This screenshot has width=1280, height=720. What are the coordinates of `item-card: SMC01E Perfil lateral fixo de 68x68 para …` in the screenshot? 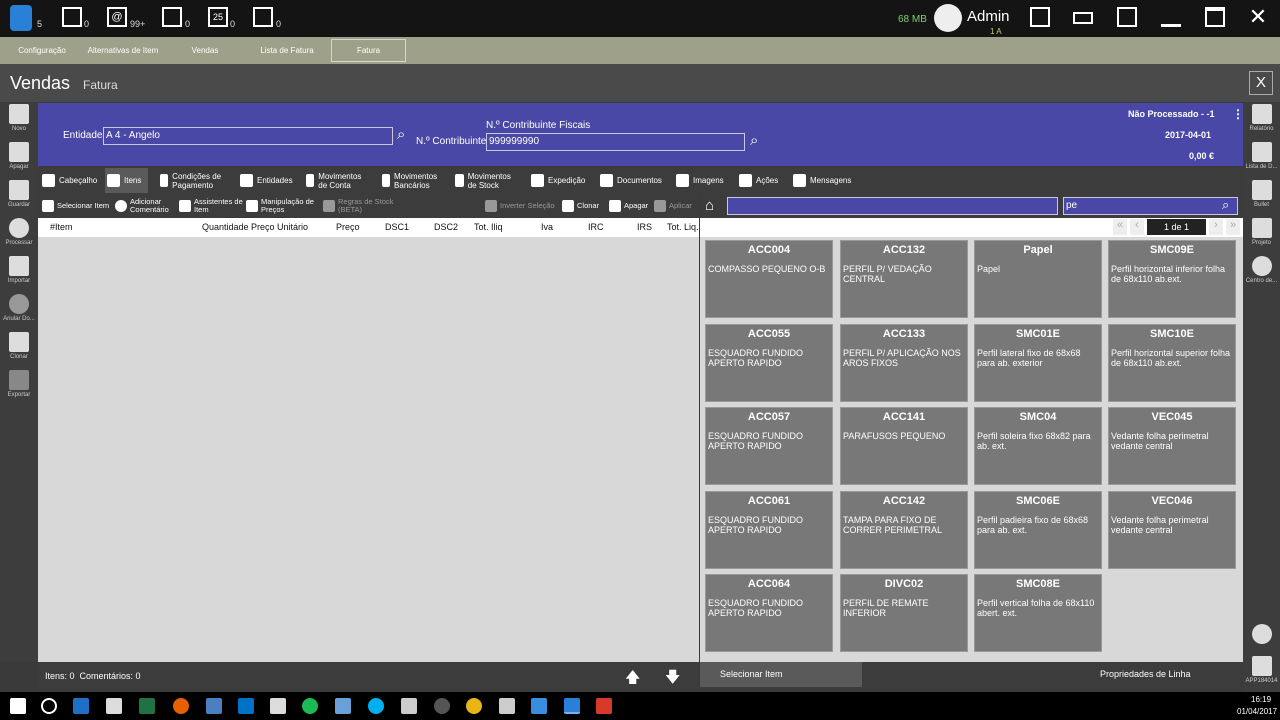 It's located at (1038, 363).